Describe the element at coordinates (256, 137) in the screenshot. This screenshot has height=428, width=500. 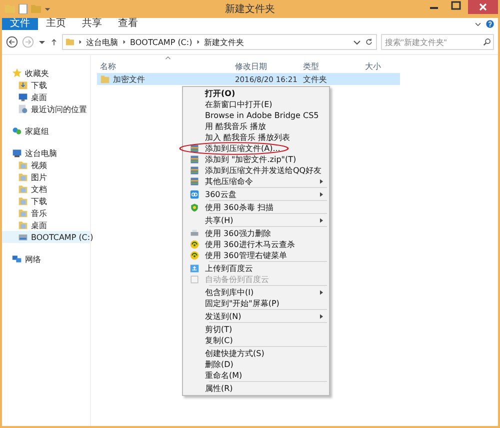
I see `menu-item: 加入 酷我音乐 播放列表` at that location.